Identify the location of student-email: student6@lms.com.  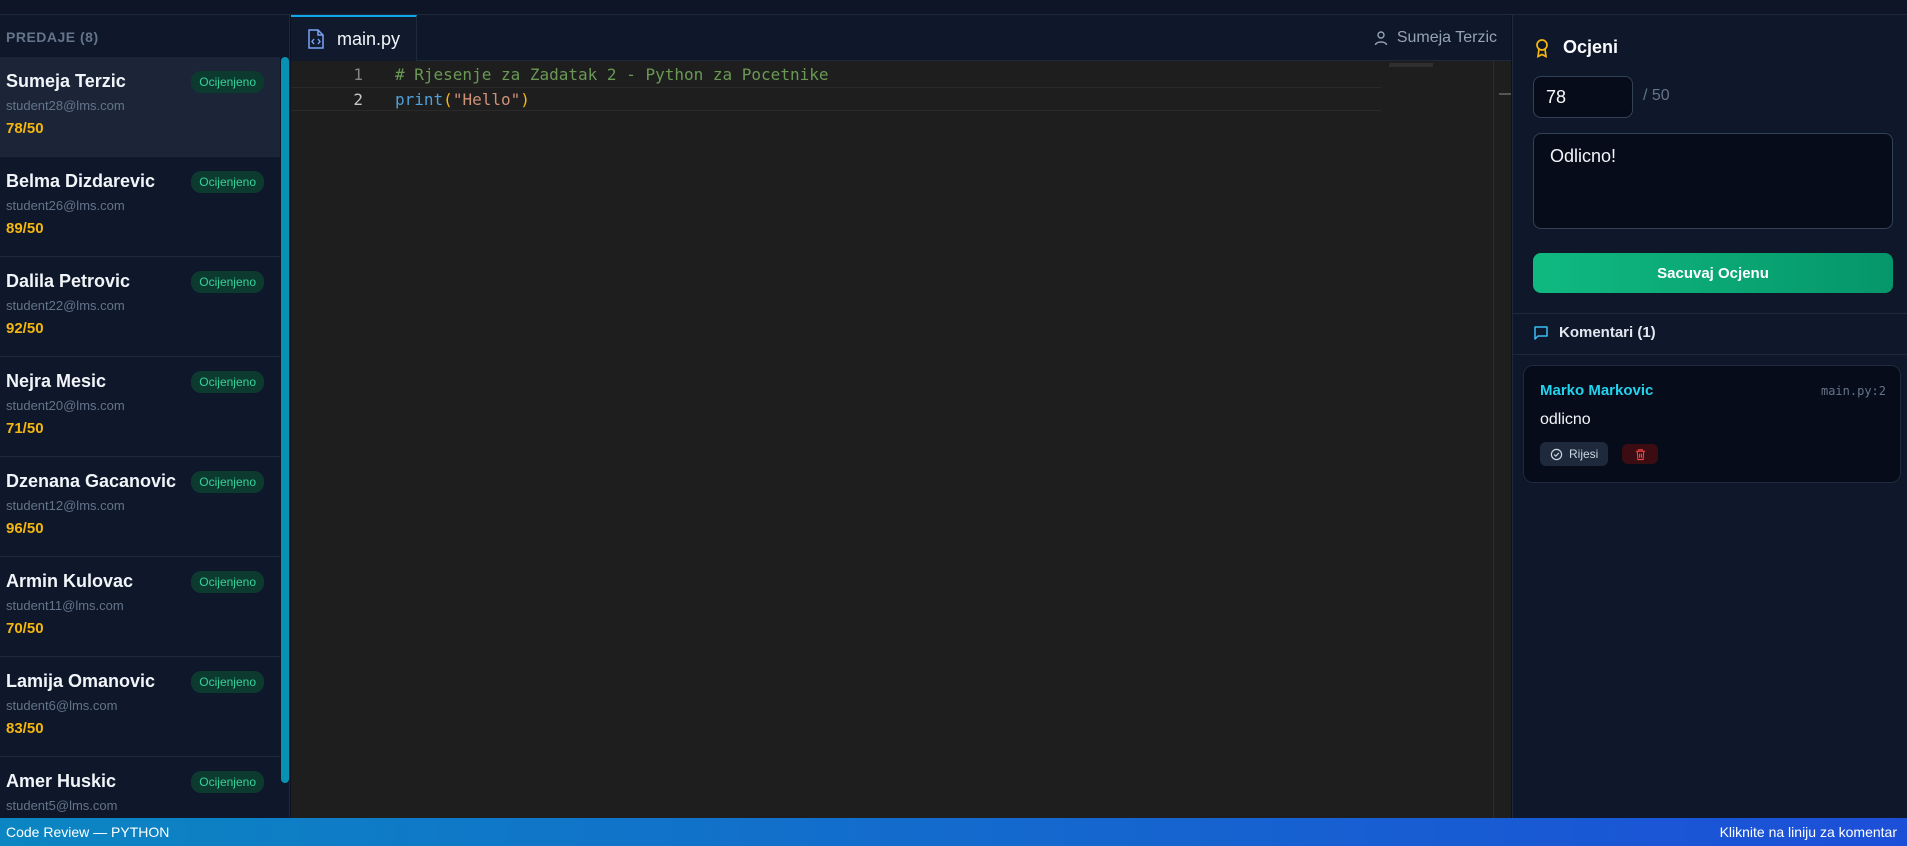
(62, 705).